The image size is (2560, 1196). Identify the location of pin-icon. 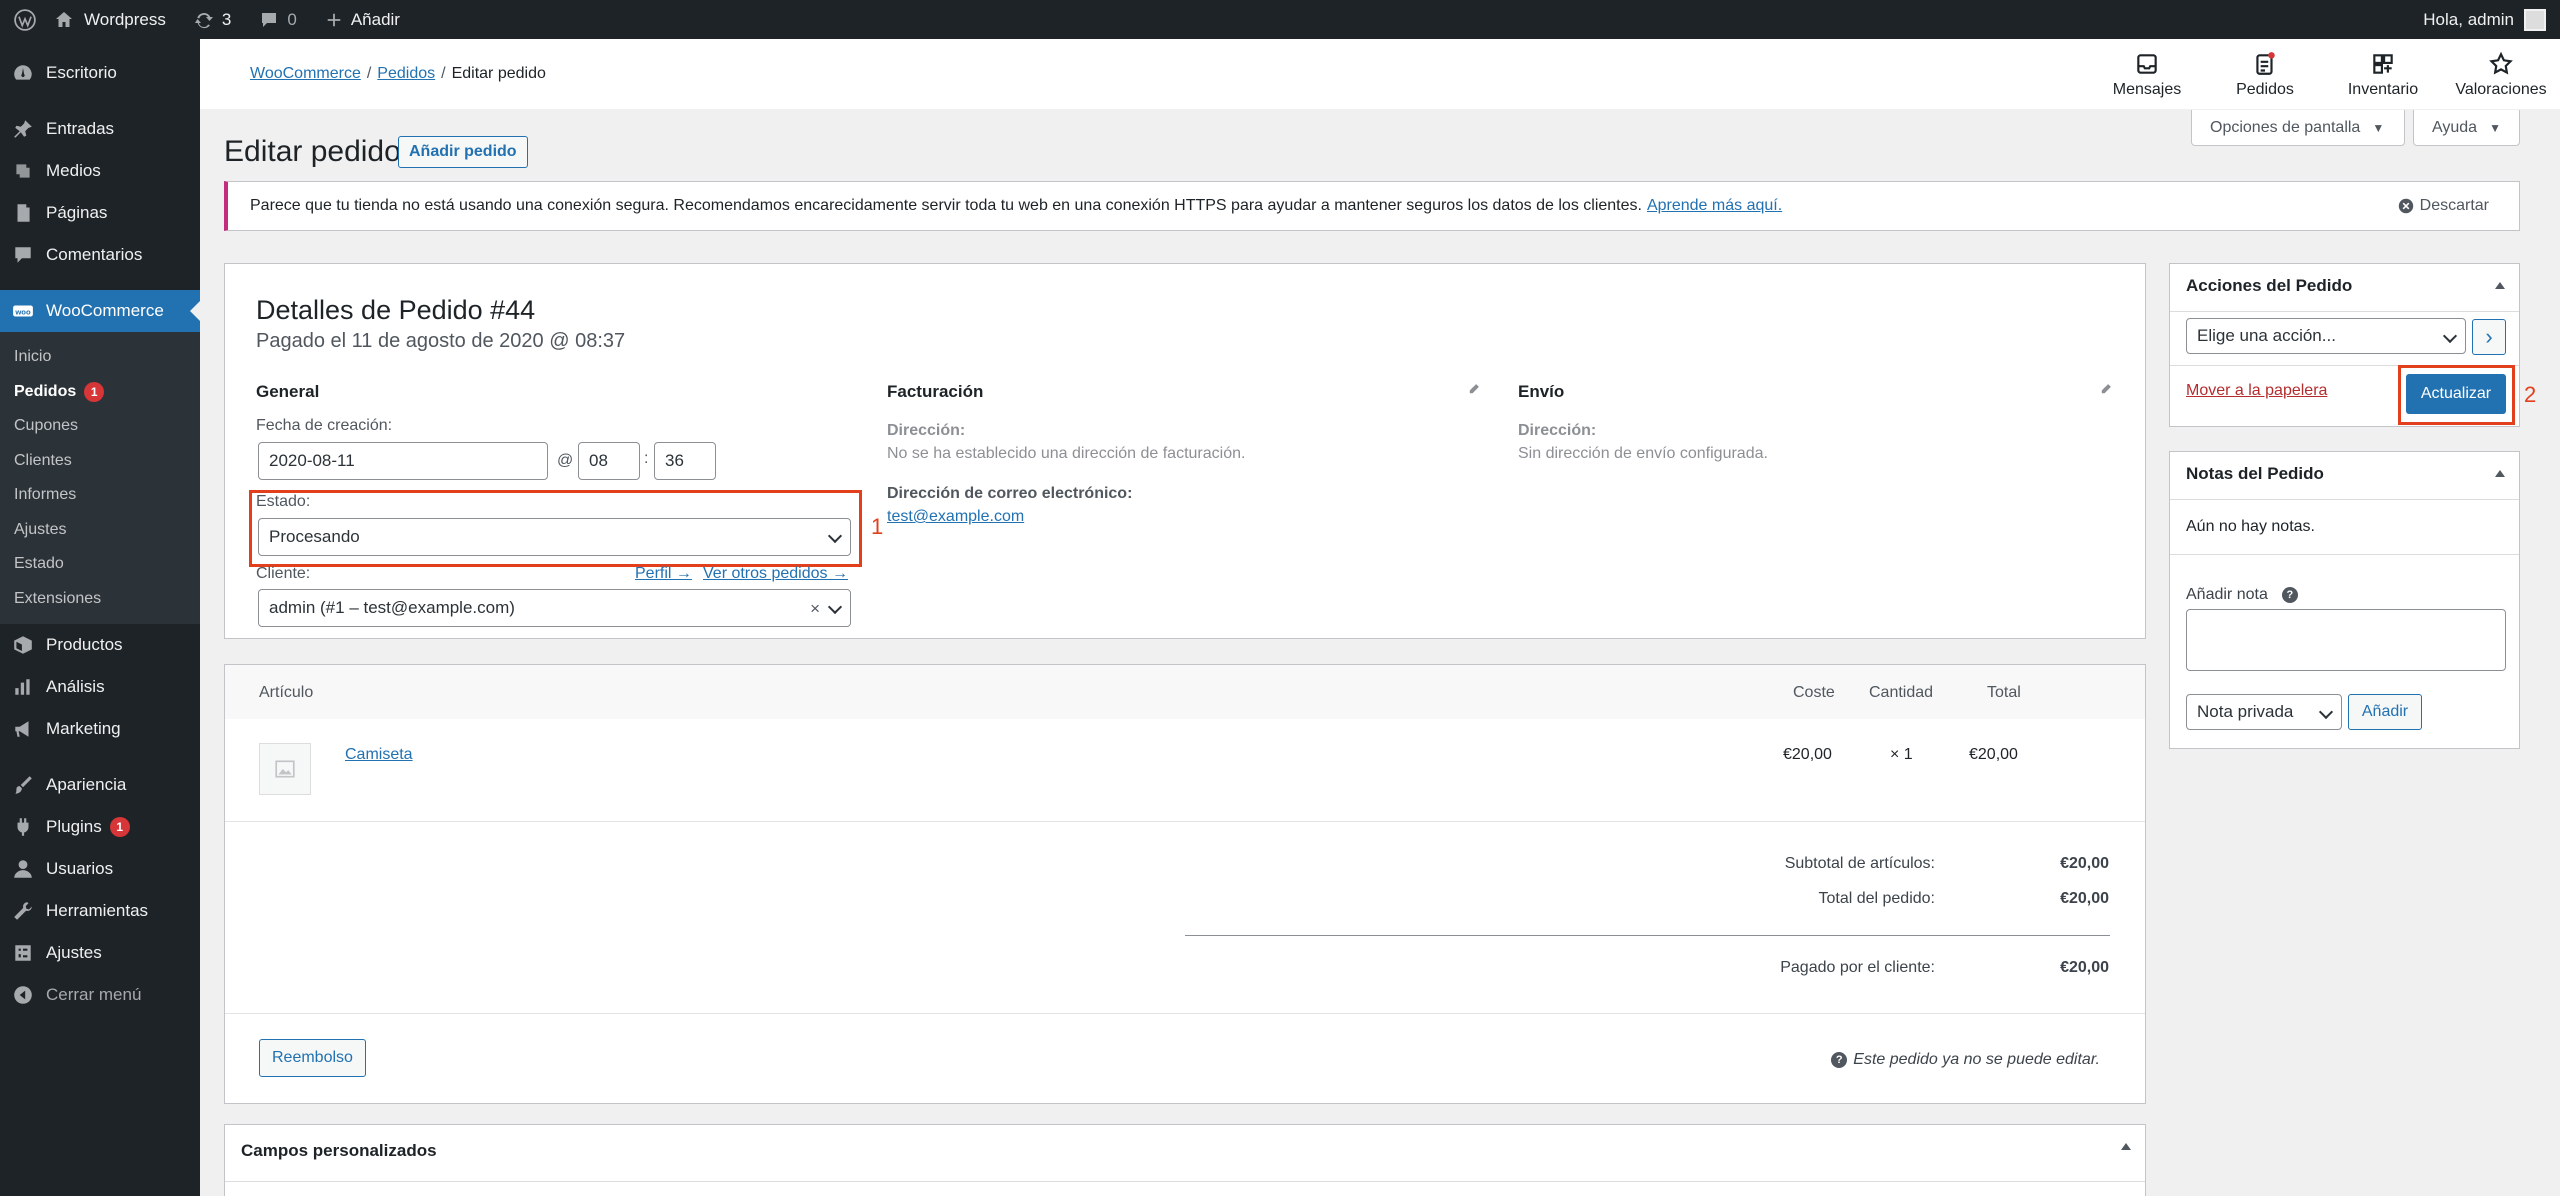
(23, 129).